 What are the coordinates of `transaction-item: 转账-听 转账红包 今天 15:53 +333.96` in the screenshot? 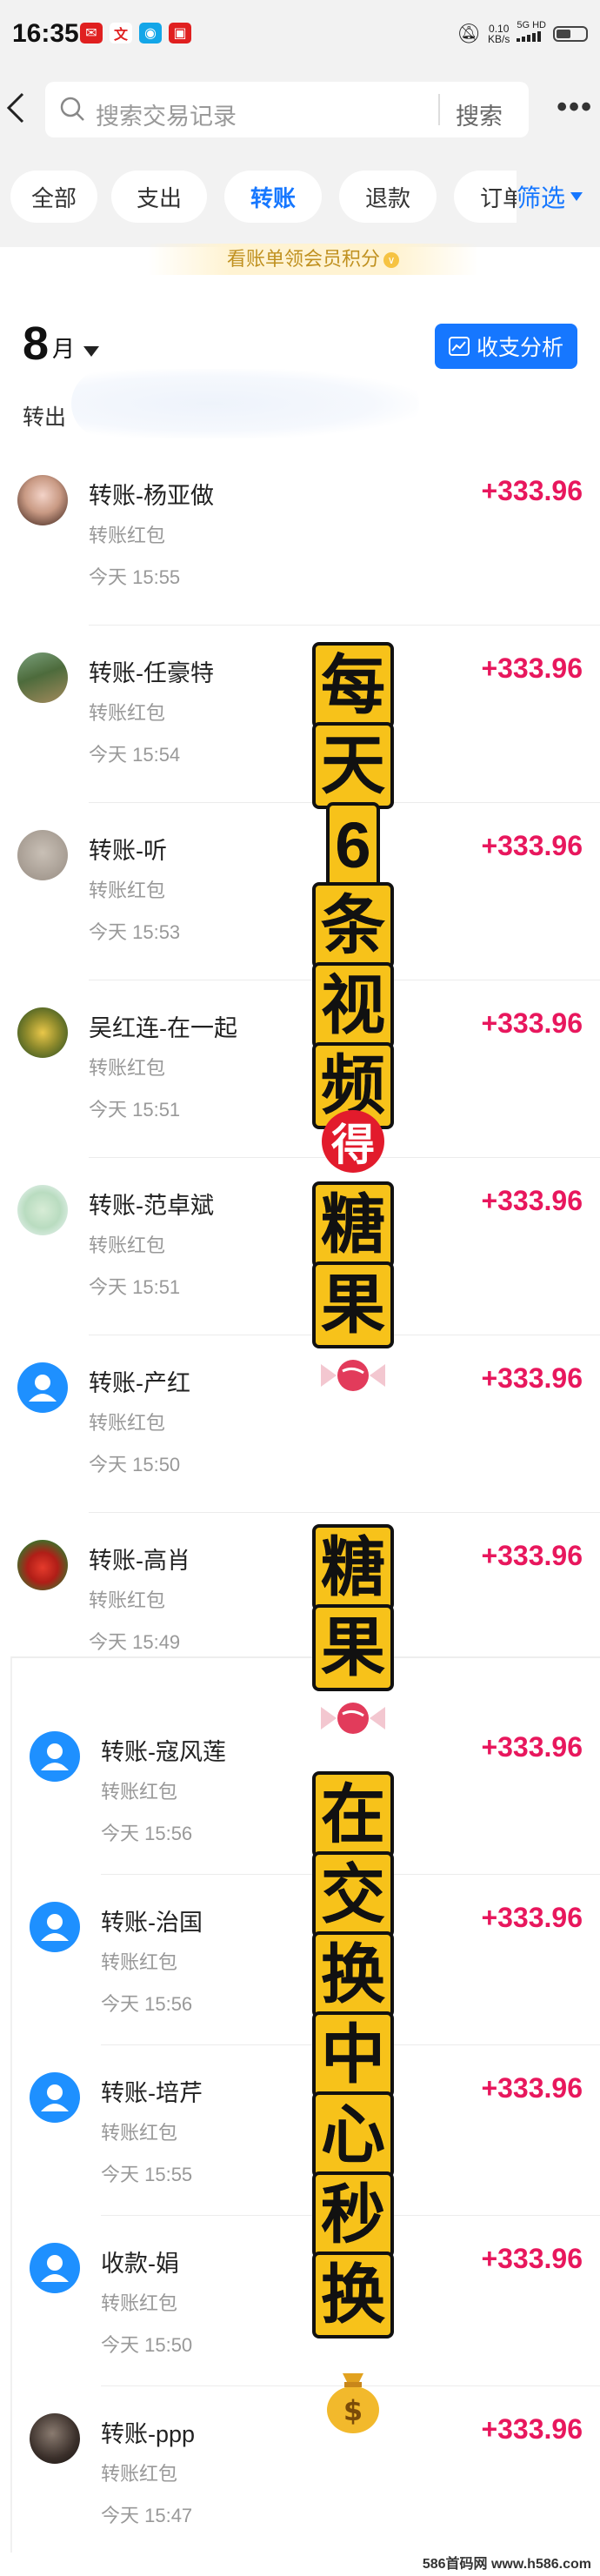 It's located at (300, 918).